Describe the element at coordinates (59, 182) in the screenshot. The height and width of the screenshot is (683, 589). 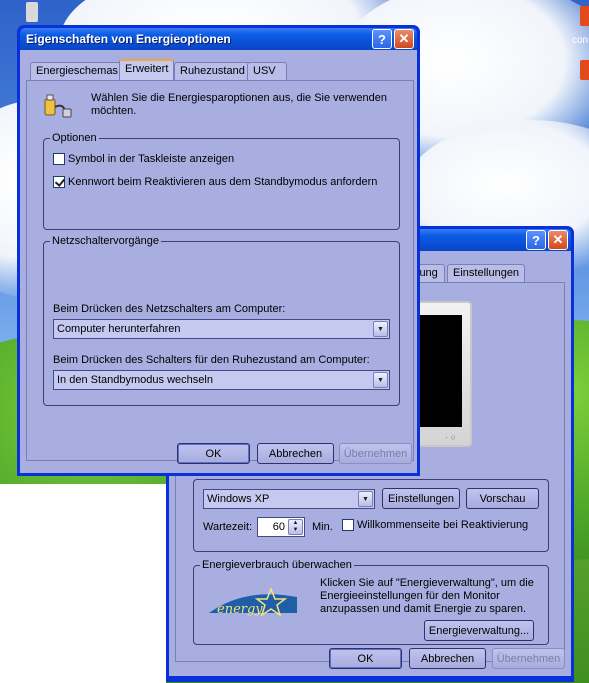
I see `checkbox-box-checked` at that location.